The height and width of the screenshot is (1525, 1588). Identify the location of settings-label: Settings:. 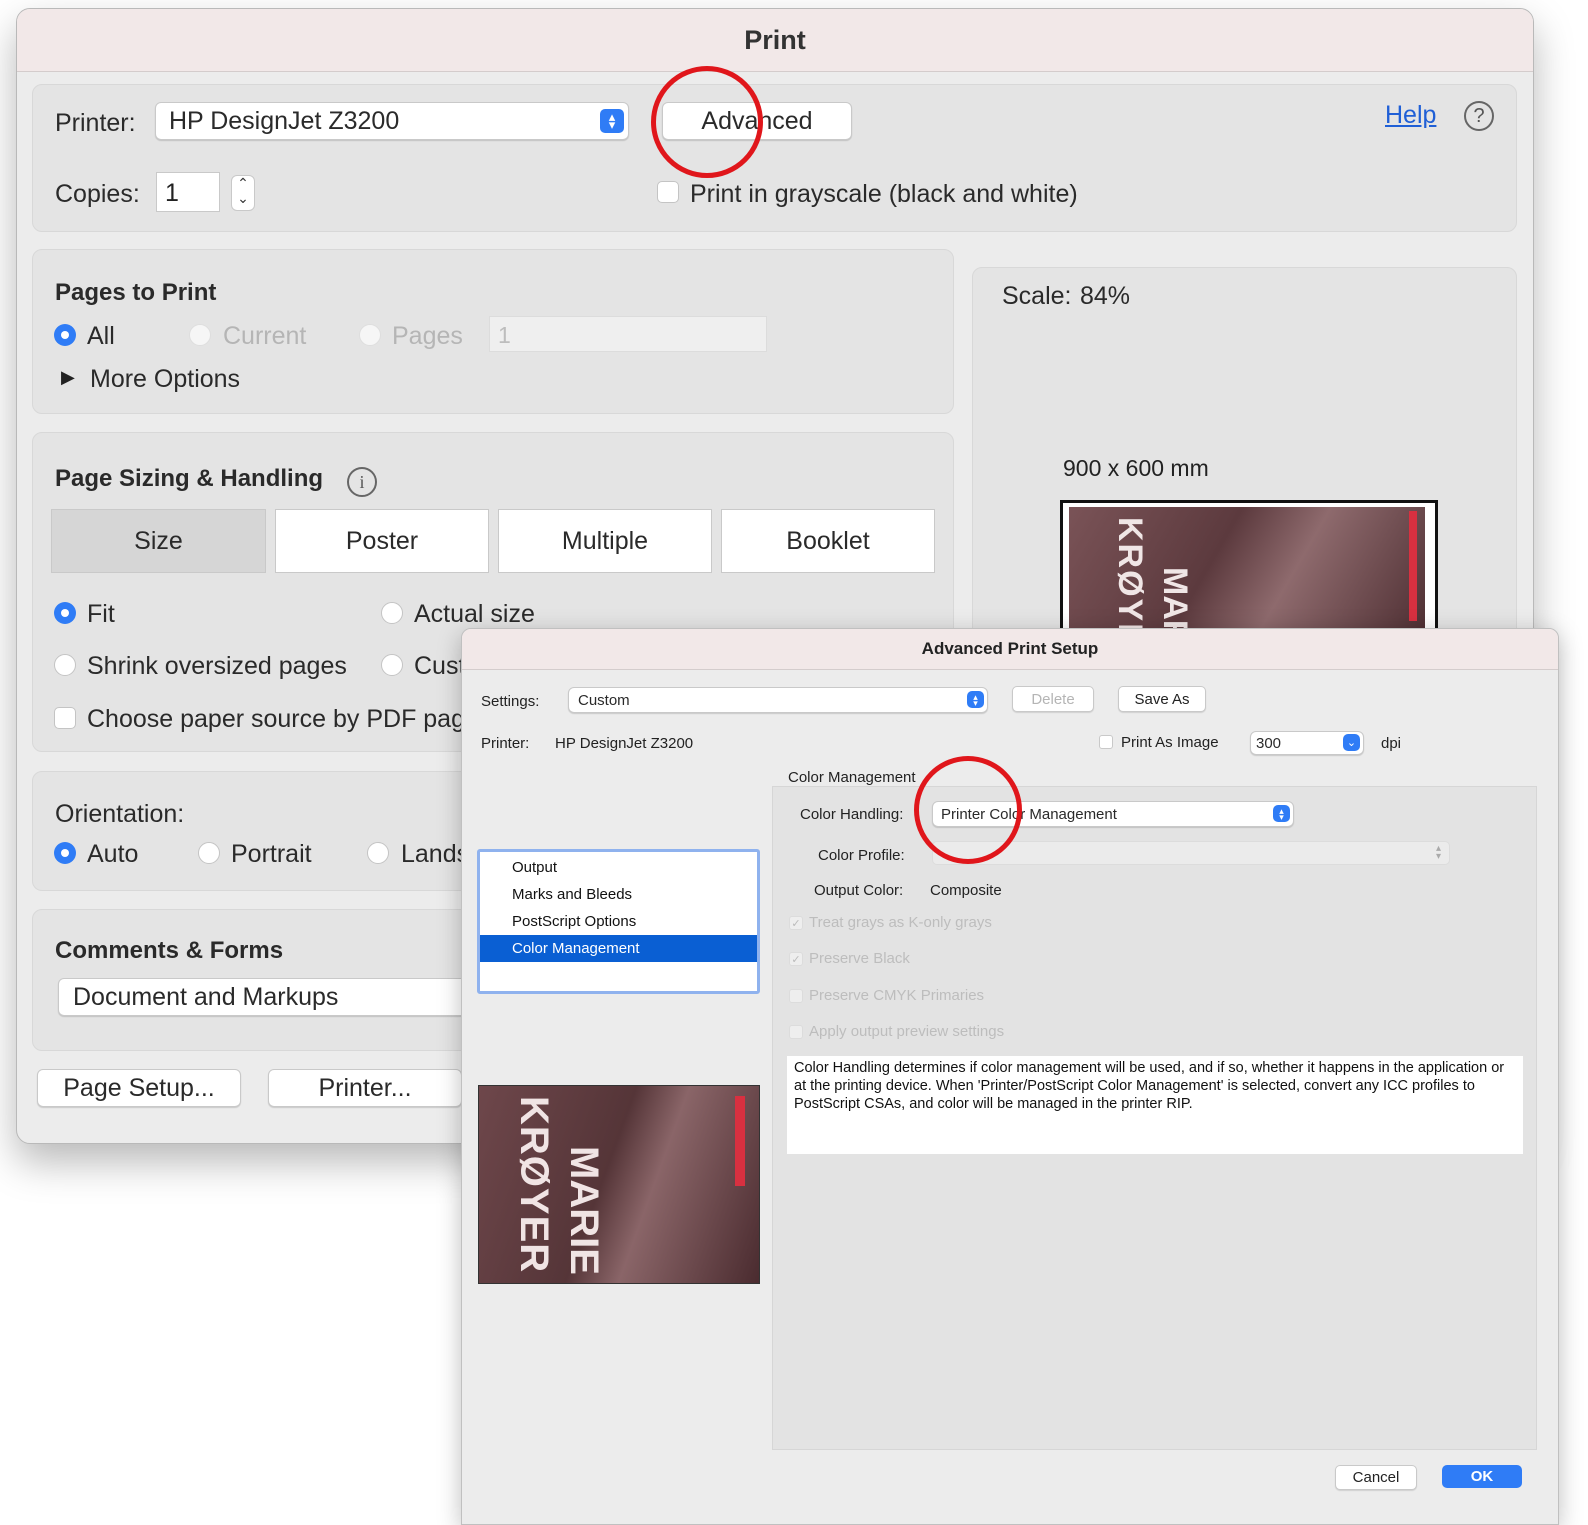
(510, 701).